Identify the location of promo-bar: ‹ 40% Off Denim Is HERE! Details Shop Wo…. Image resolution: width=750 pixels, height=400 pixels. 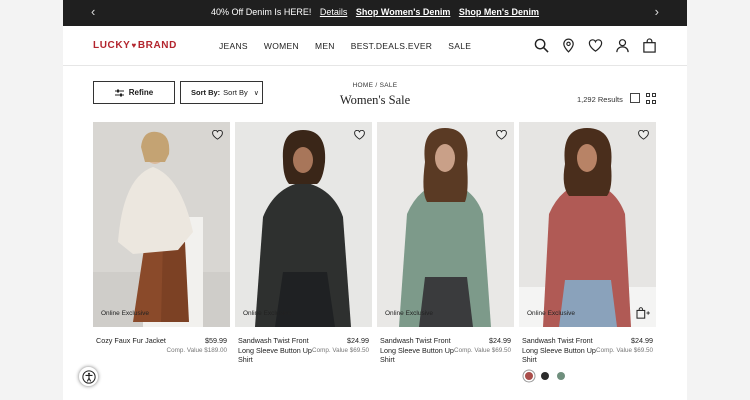
(375, 13).